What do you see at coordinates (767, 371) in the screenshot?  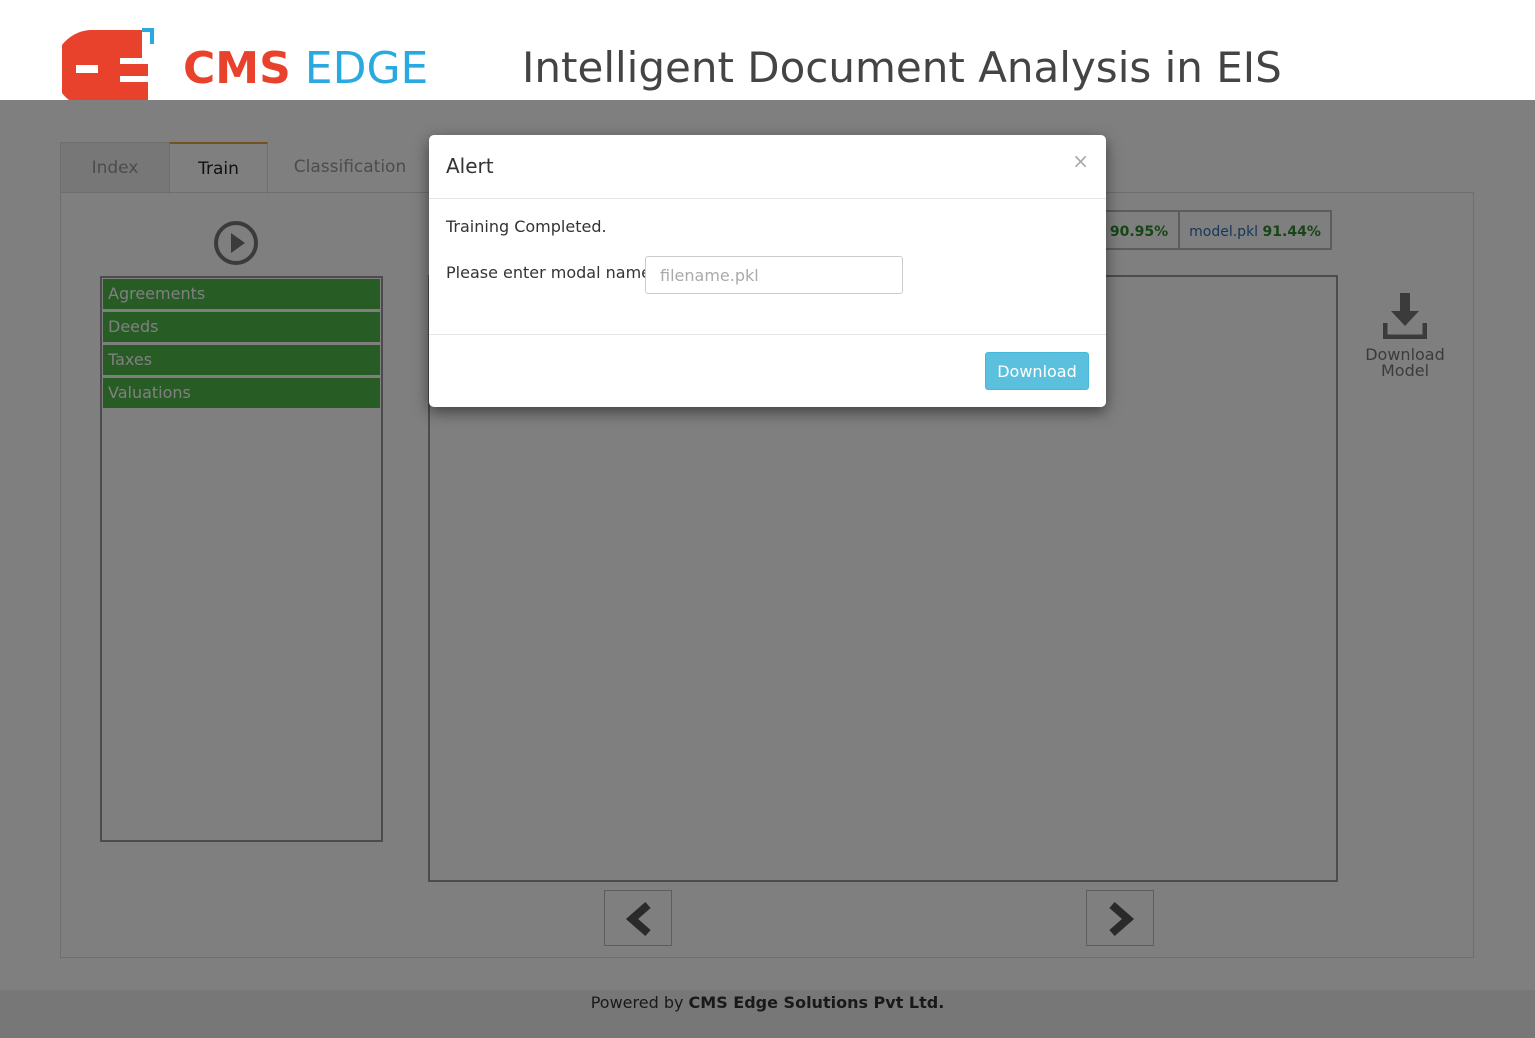 I see `modal-footer: Download` at bounding box center [767, 371].